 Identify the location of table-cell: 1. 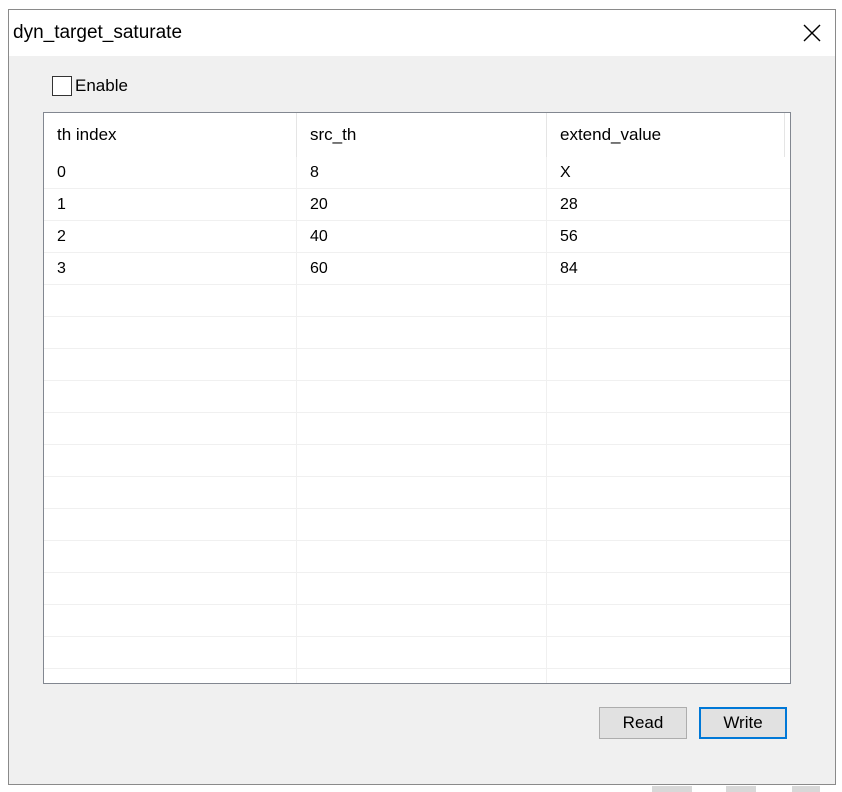
(61, 204).